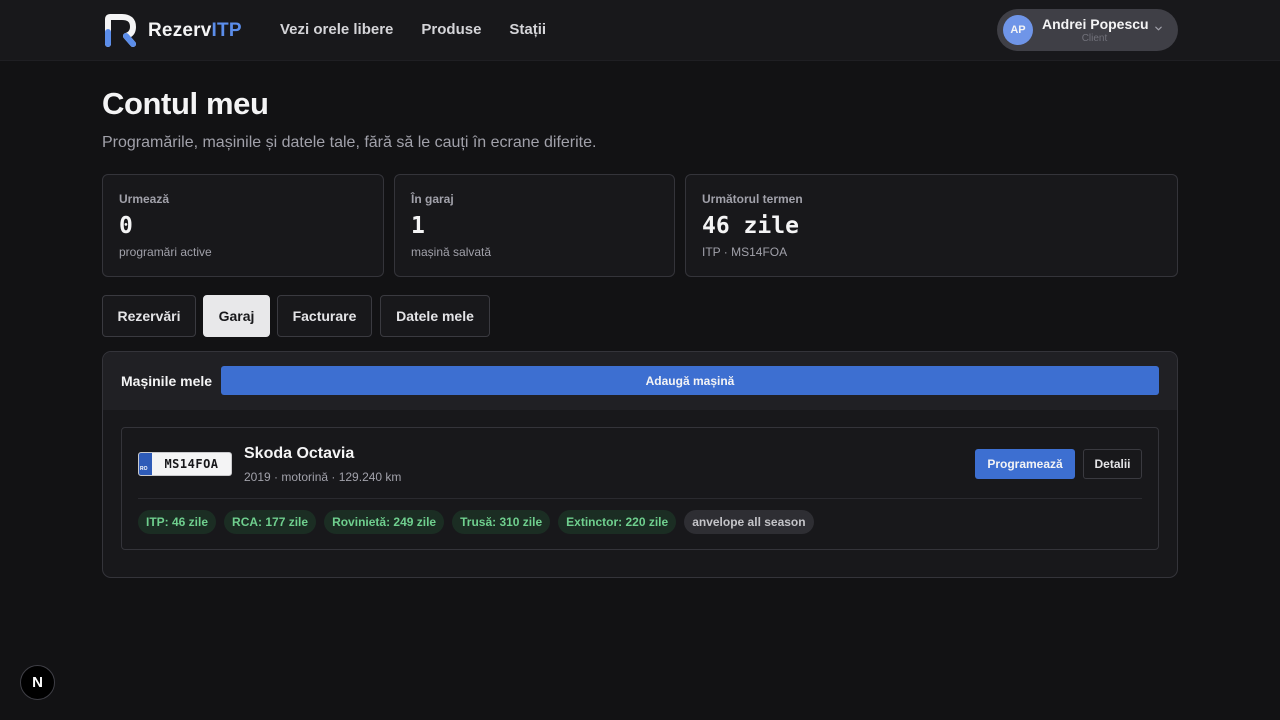 Image resolution: width=1280 pixels, height=720 pixels. I want to click on stat-description: ITP · MS14FOA, so click(745, 252).